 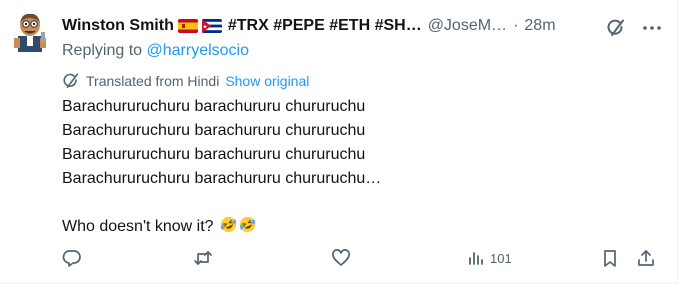 I want to click on bookmark-button, so click(x=610, y=258).